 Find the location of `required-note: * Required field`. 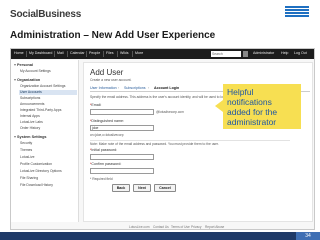

required-note: * Required field is located at coordinates (101, 179).